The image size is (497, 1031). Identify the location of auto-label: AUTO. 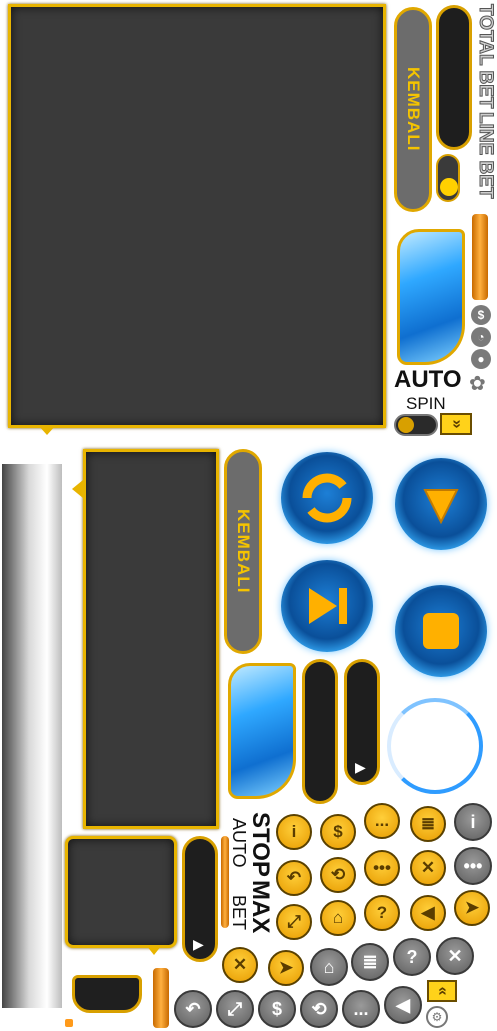
(428, 379).